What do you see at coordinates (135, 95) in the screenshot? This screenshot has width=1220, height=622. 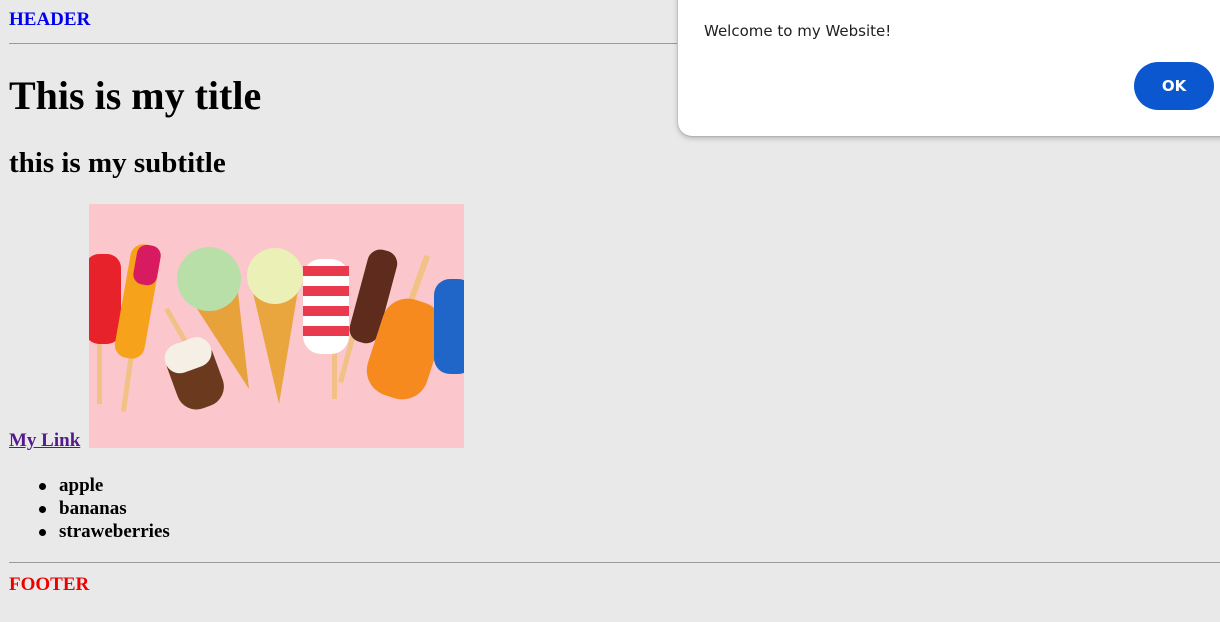 I see `page-title: This is my title` at bounding box center [135, 95].